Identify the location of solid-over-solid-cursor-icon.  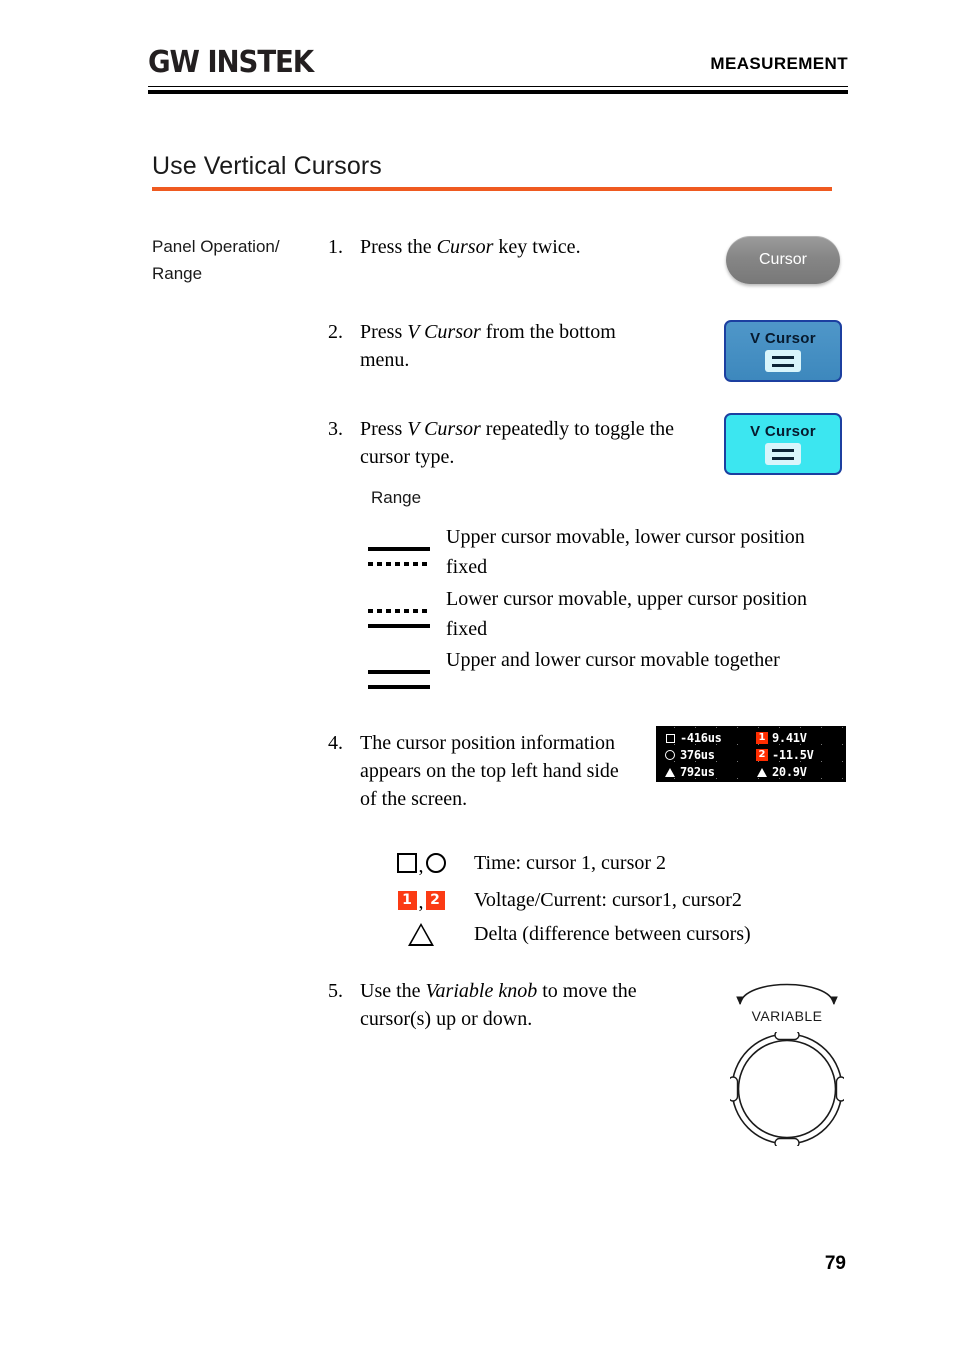
(407, 672).